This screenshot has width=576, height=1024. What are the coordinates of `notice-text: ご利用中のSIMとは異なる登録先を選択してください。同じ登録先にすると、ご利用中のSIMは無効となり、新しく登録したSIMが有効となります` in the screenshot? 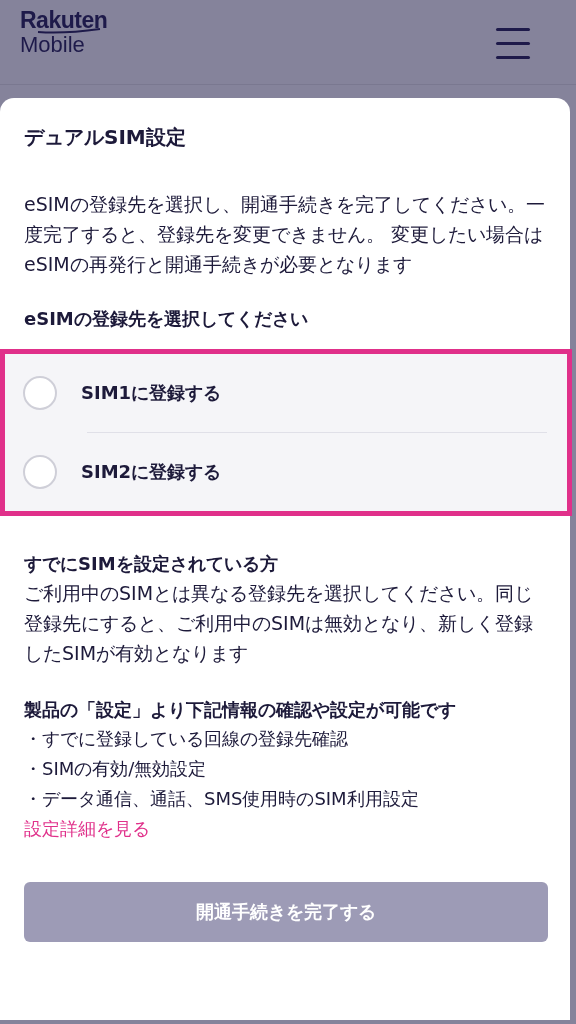 It's located at (279, 623).